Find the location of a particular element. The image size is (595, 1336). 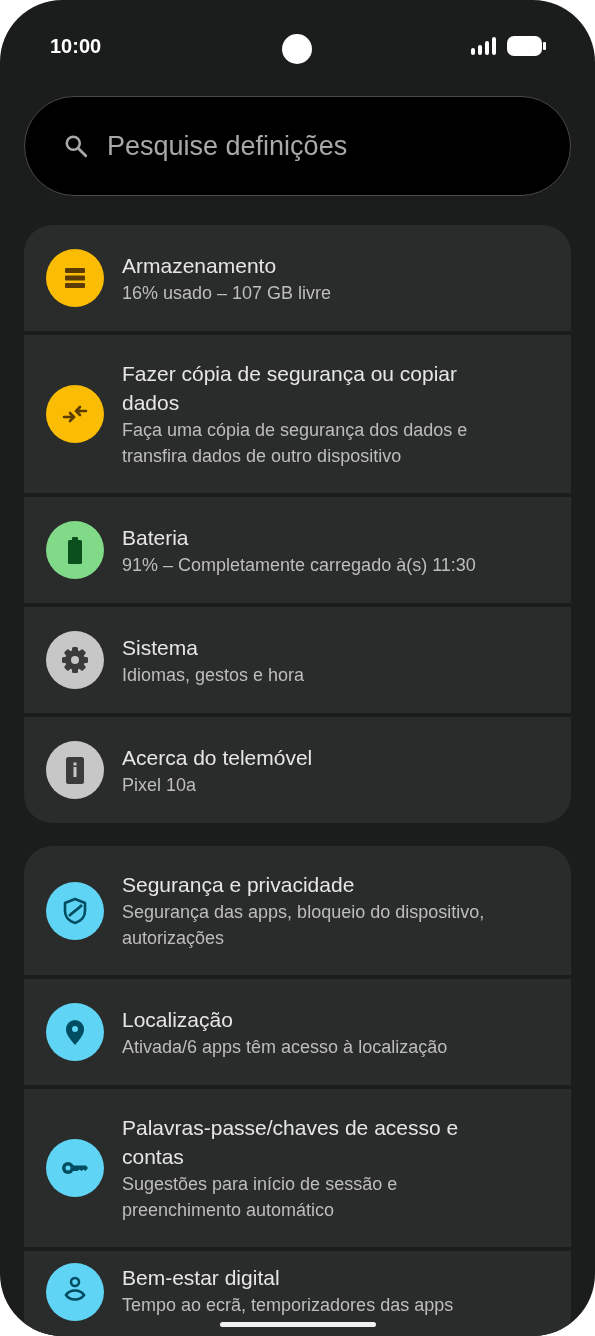

item-title: Bem-estar digital is located at coordinates (201, 1278).